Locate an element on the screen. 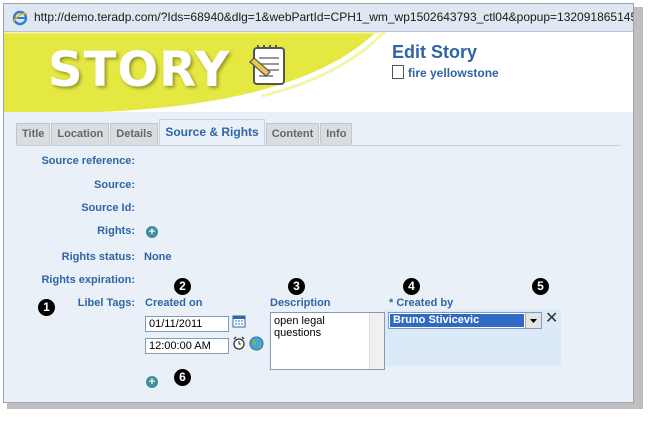  tab-location: Location is located at coordinates (80, 134).